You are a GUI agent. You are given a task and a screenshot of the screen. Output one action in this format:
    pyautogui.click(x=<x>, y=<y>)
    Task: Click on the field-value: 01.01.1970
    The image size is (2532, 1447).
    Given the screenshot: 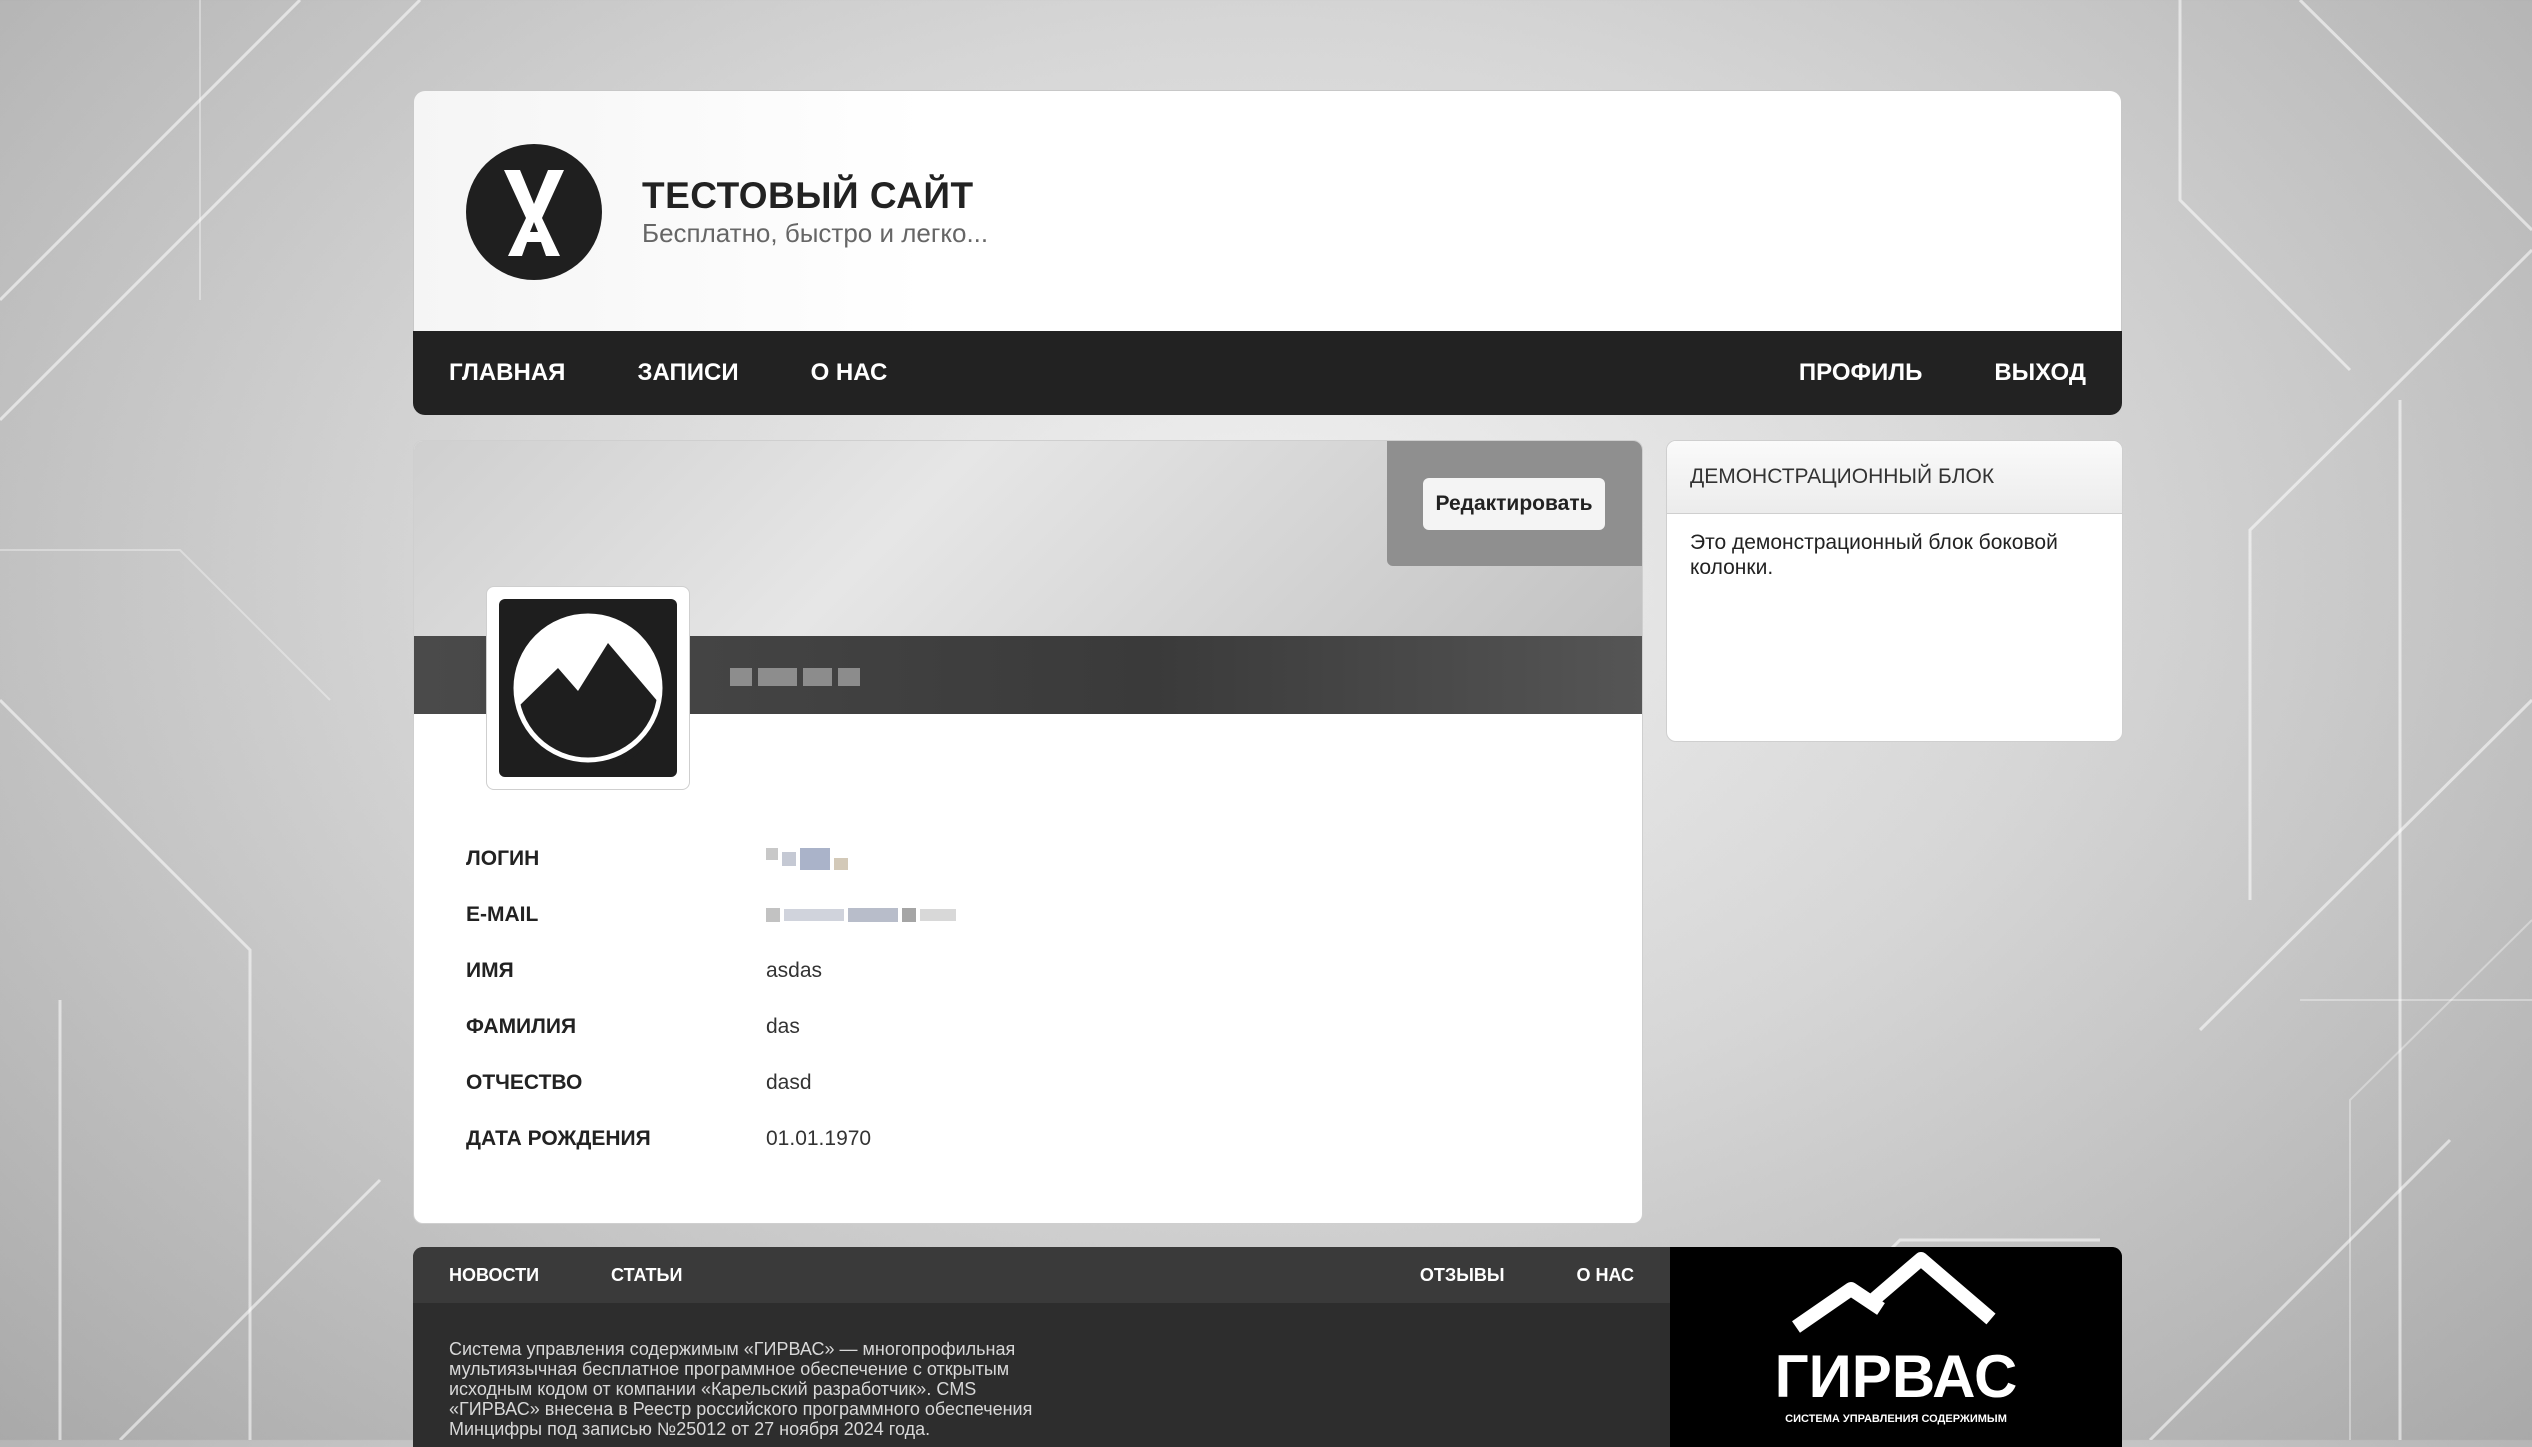 What is the action you would take?
    pyautogui.click(x=819, y=1138)
    